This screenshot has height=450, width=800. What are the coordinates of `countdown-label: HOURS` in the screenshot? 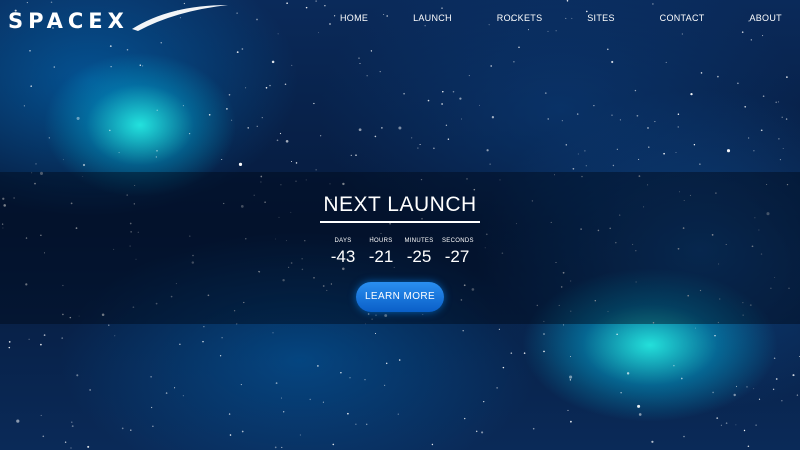 It's located at (381, 241).